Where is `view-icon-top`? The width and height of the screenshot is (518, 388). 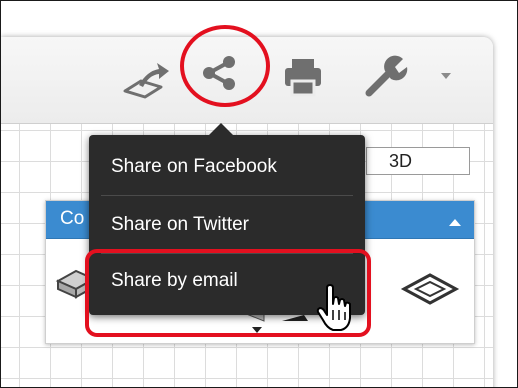 view-icon-top is located at coordinates (430, 291).